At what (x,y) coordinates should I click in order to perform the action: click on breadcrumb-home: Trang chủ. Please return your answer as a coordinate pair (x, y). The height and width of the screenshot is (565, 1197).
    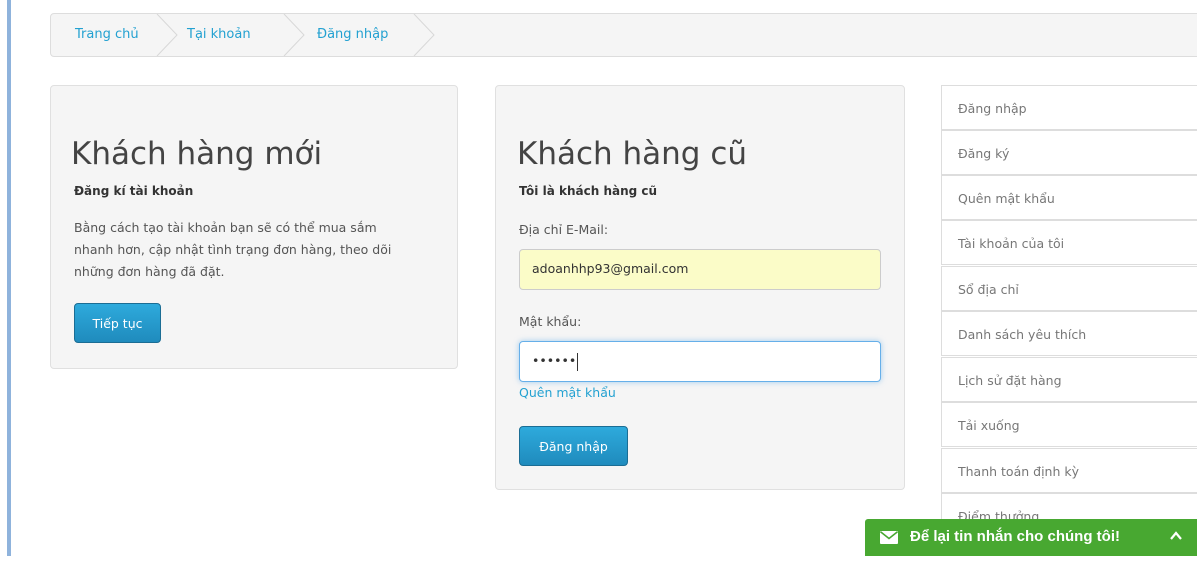
    Looking at the image, I should click on (107, 35).